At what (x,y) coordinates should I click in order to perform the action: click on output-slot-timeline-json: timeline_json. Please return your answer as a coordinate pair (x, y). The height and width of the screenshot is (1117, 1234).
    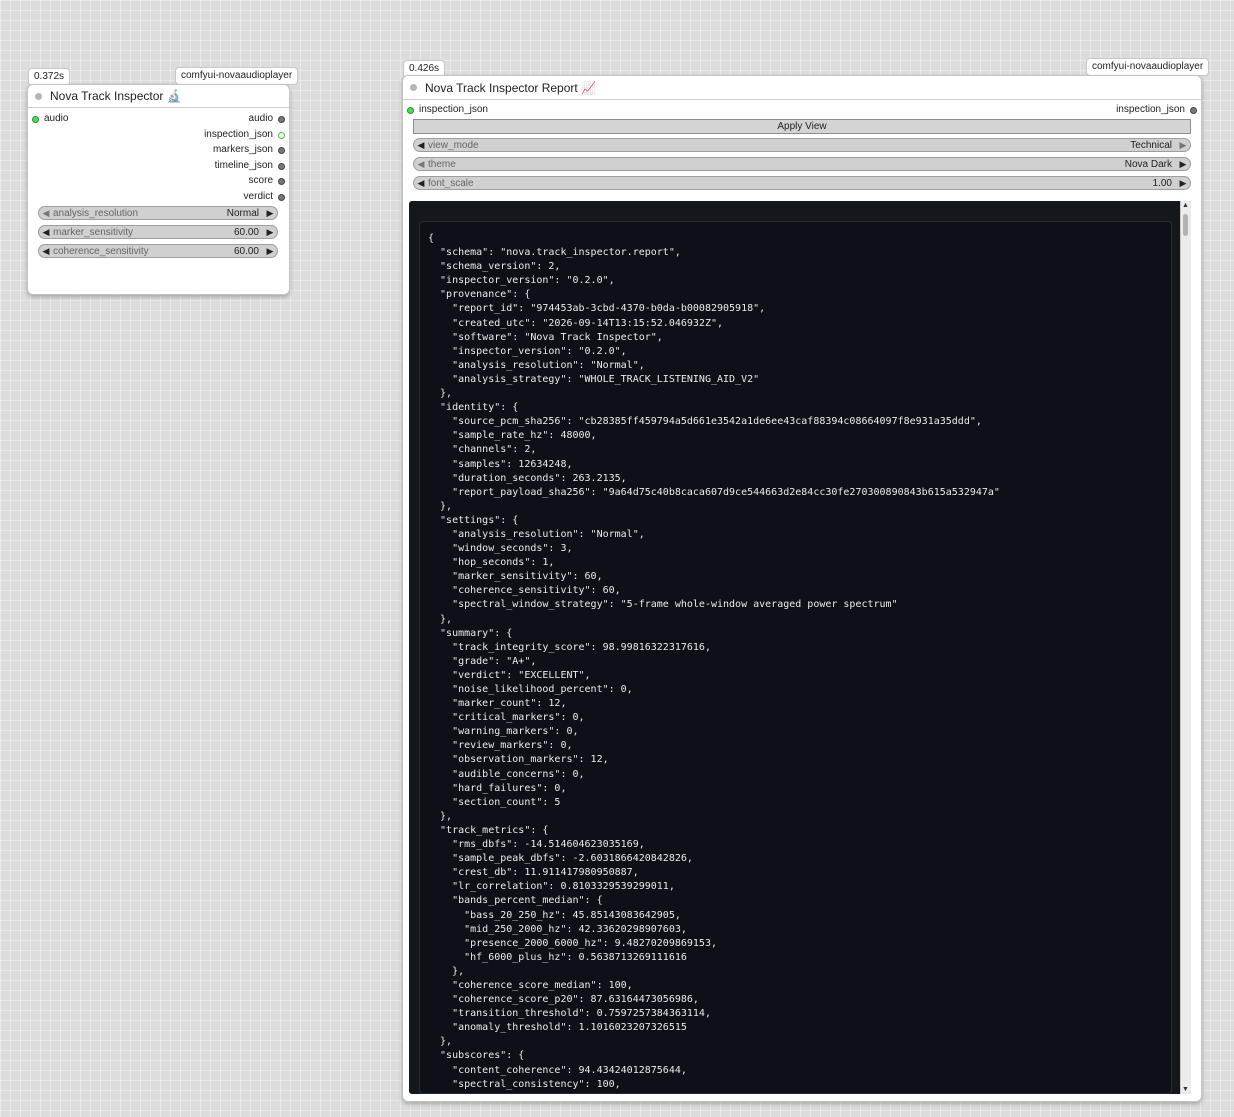
    Looking at the image, I should click on (250, 166).